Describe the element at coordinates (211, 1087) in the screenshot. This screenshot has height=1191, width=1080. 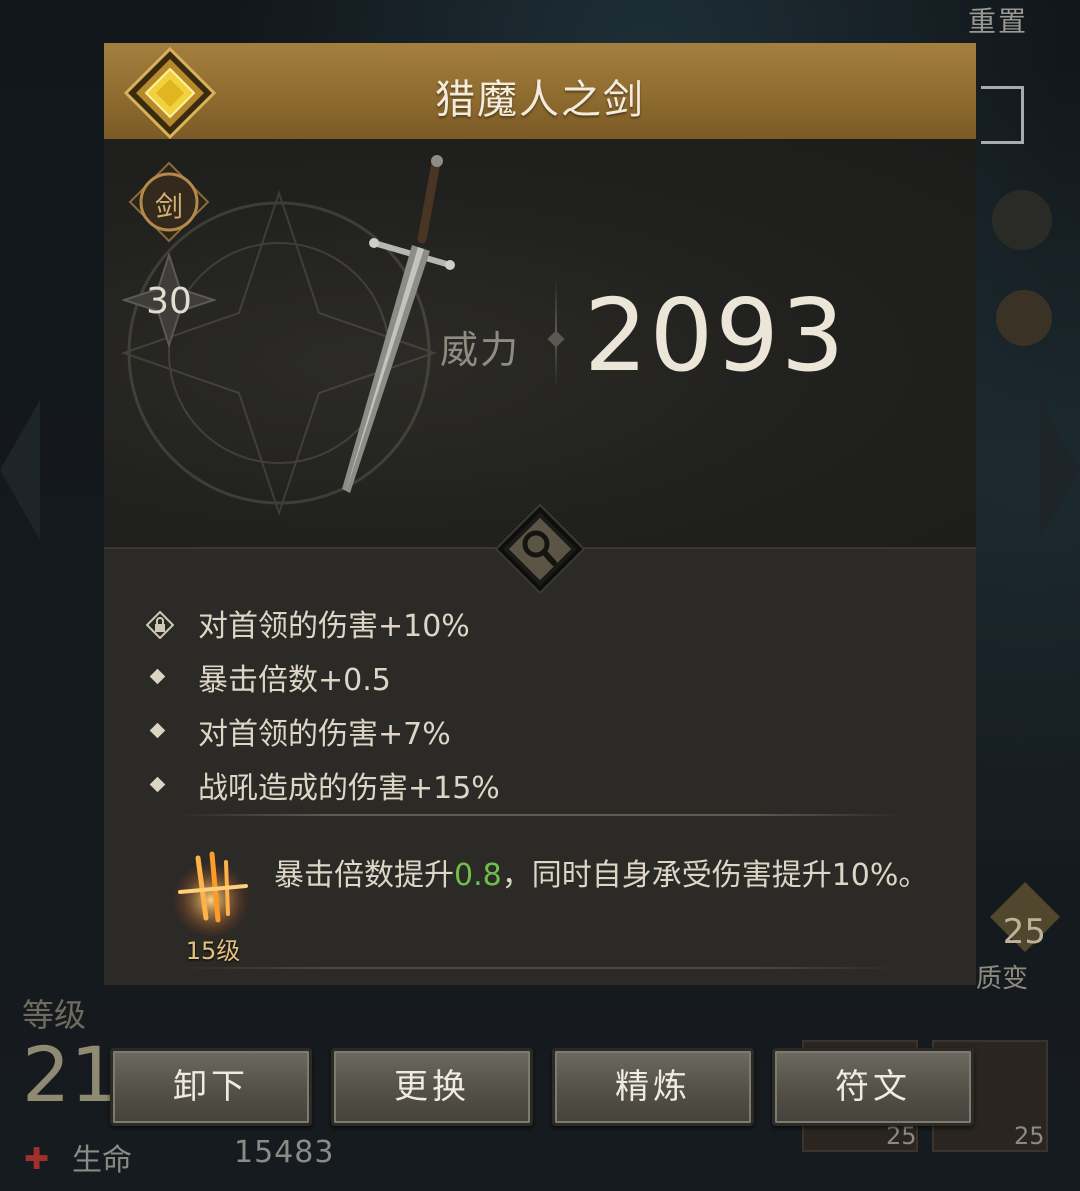
I see `unequip-button: 卸下` at that location.